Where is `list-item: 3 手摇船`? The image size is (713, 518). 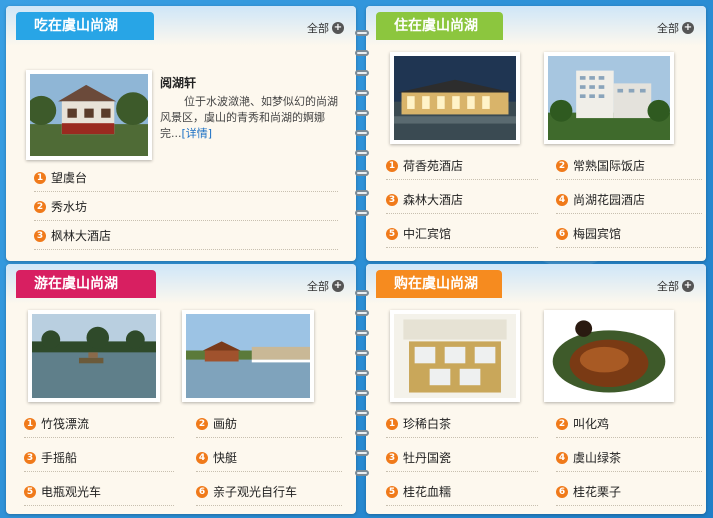 list-item: 3 手摇船 is located at coordinates (99, 458).